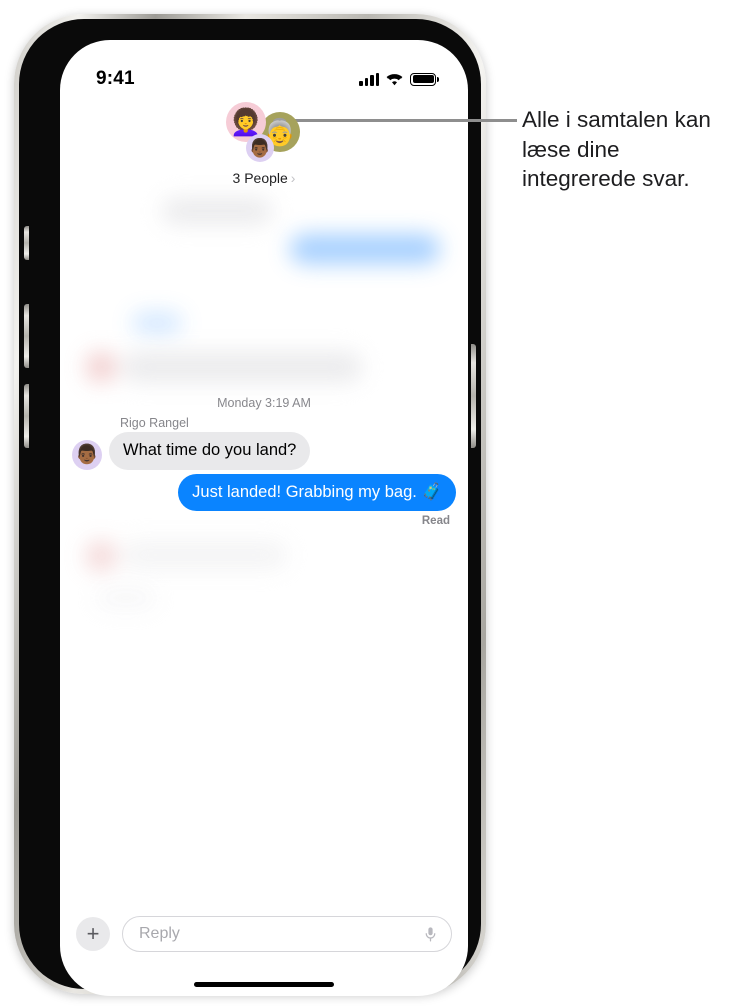  Describe the element at coordinates (264, 403) in the screenshot. I see `message-timestamp: Monday 3:19 AM` at that location.